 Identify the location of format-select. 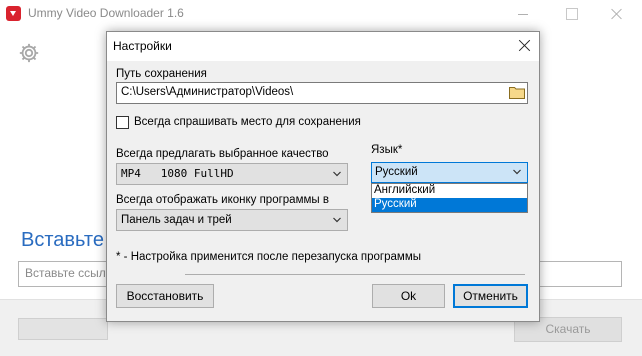
(63, 329).